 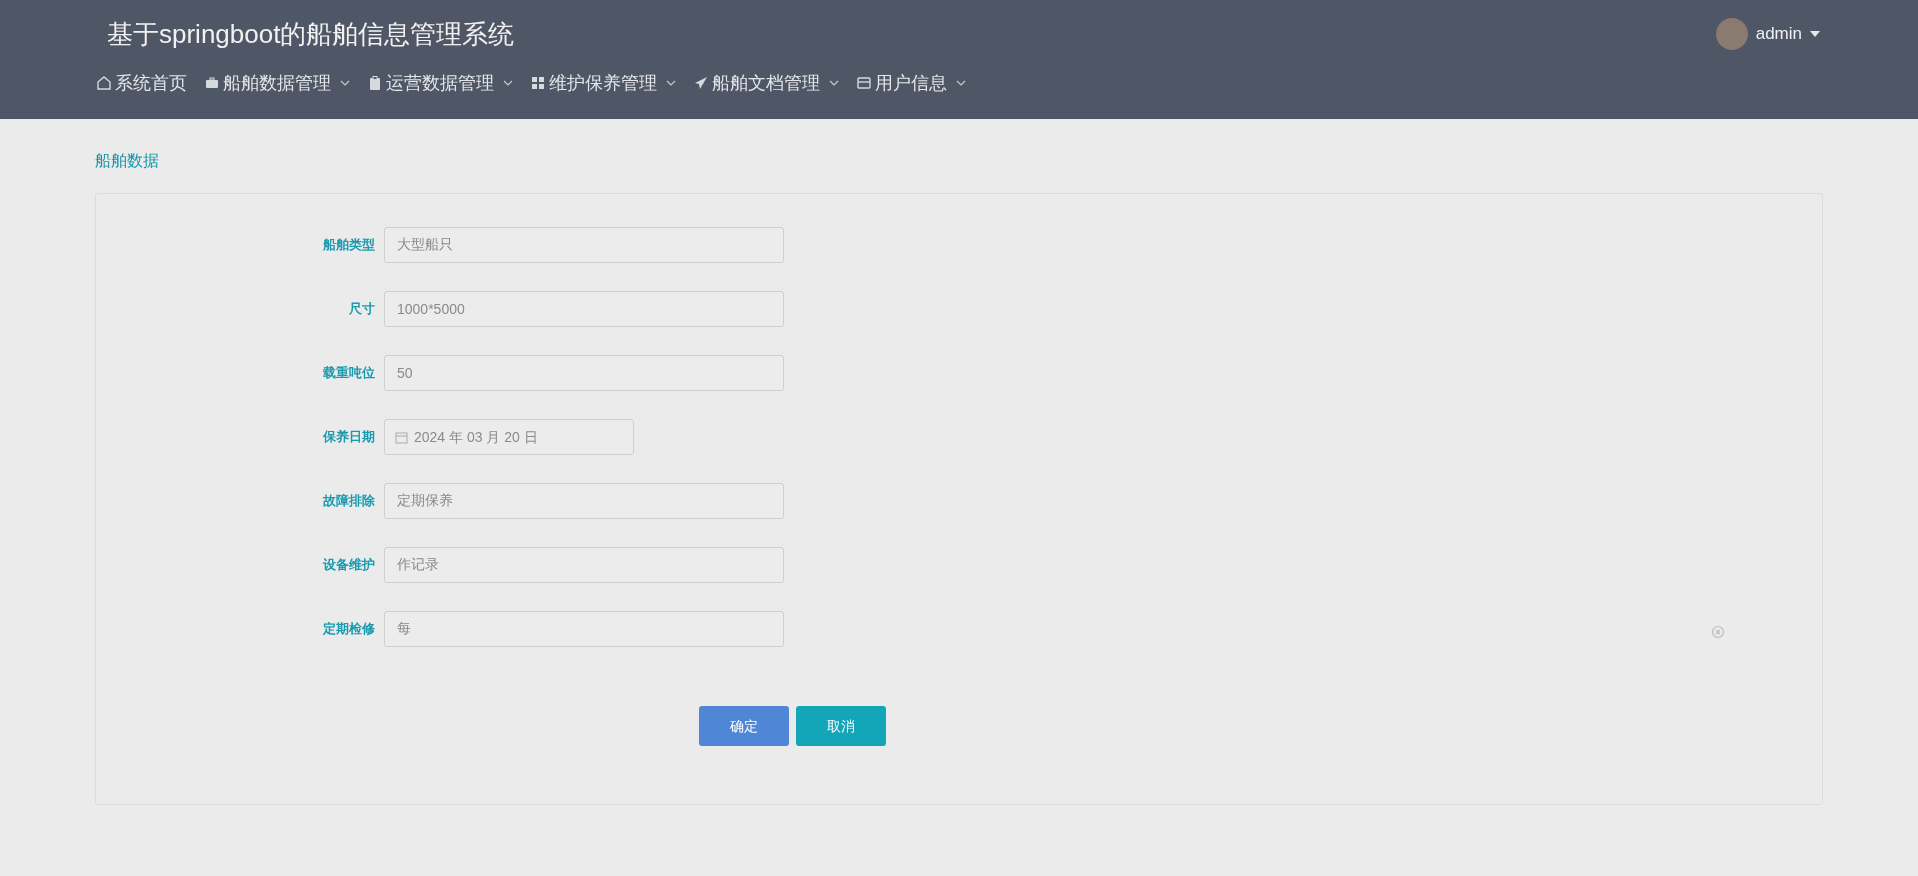 What do you see at coordinates (766, 83) in the screenshot?
I see `nav-item: 船舶文档管理` at bounding box center [766, 83].